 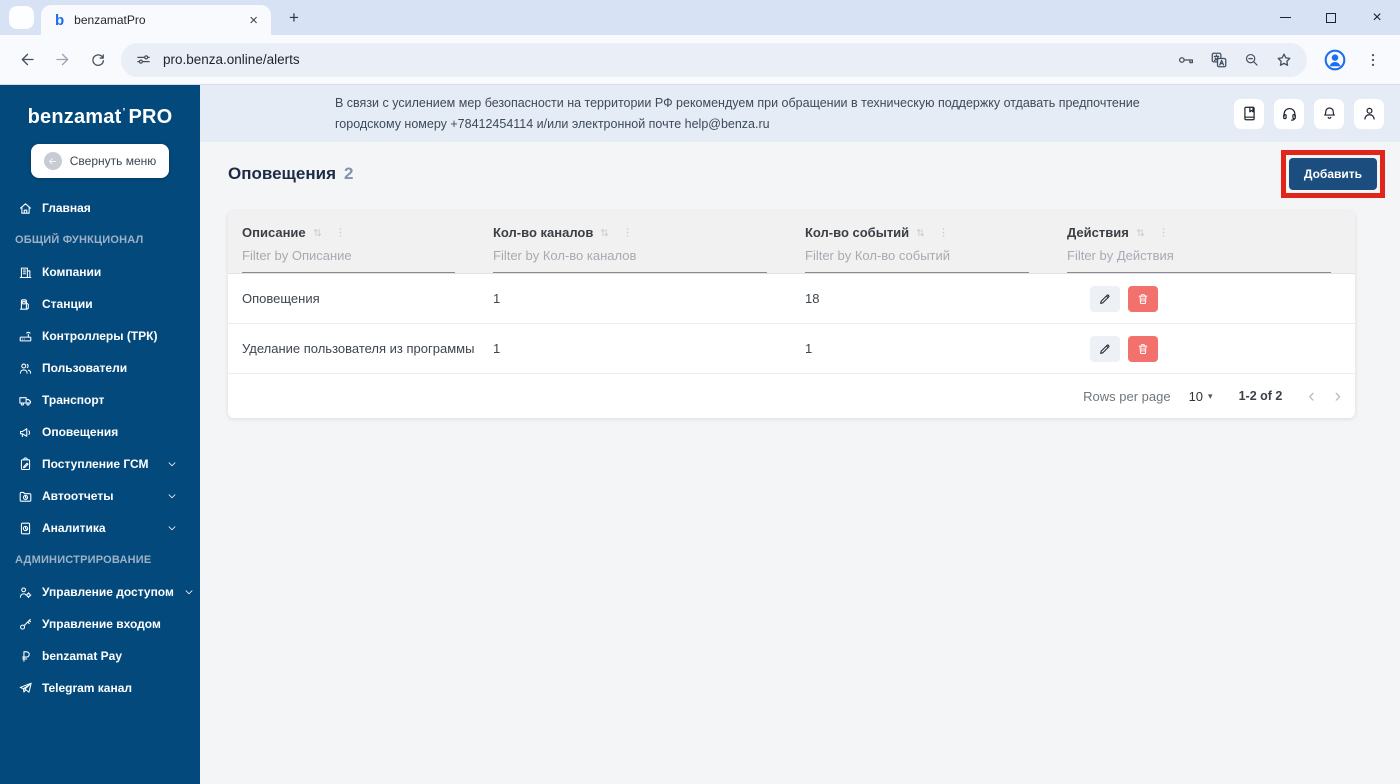 I want to click on column-header: Кол-во каналов, so click(x=635, y=247).